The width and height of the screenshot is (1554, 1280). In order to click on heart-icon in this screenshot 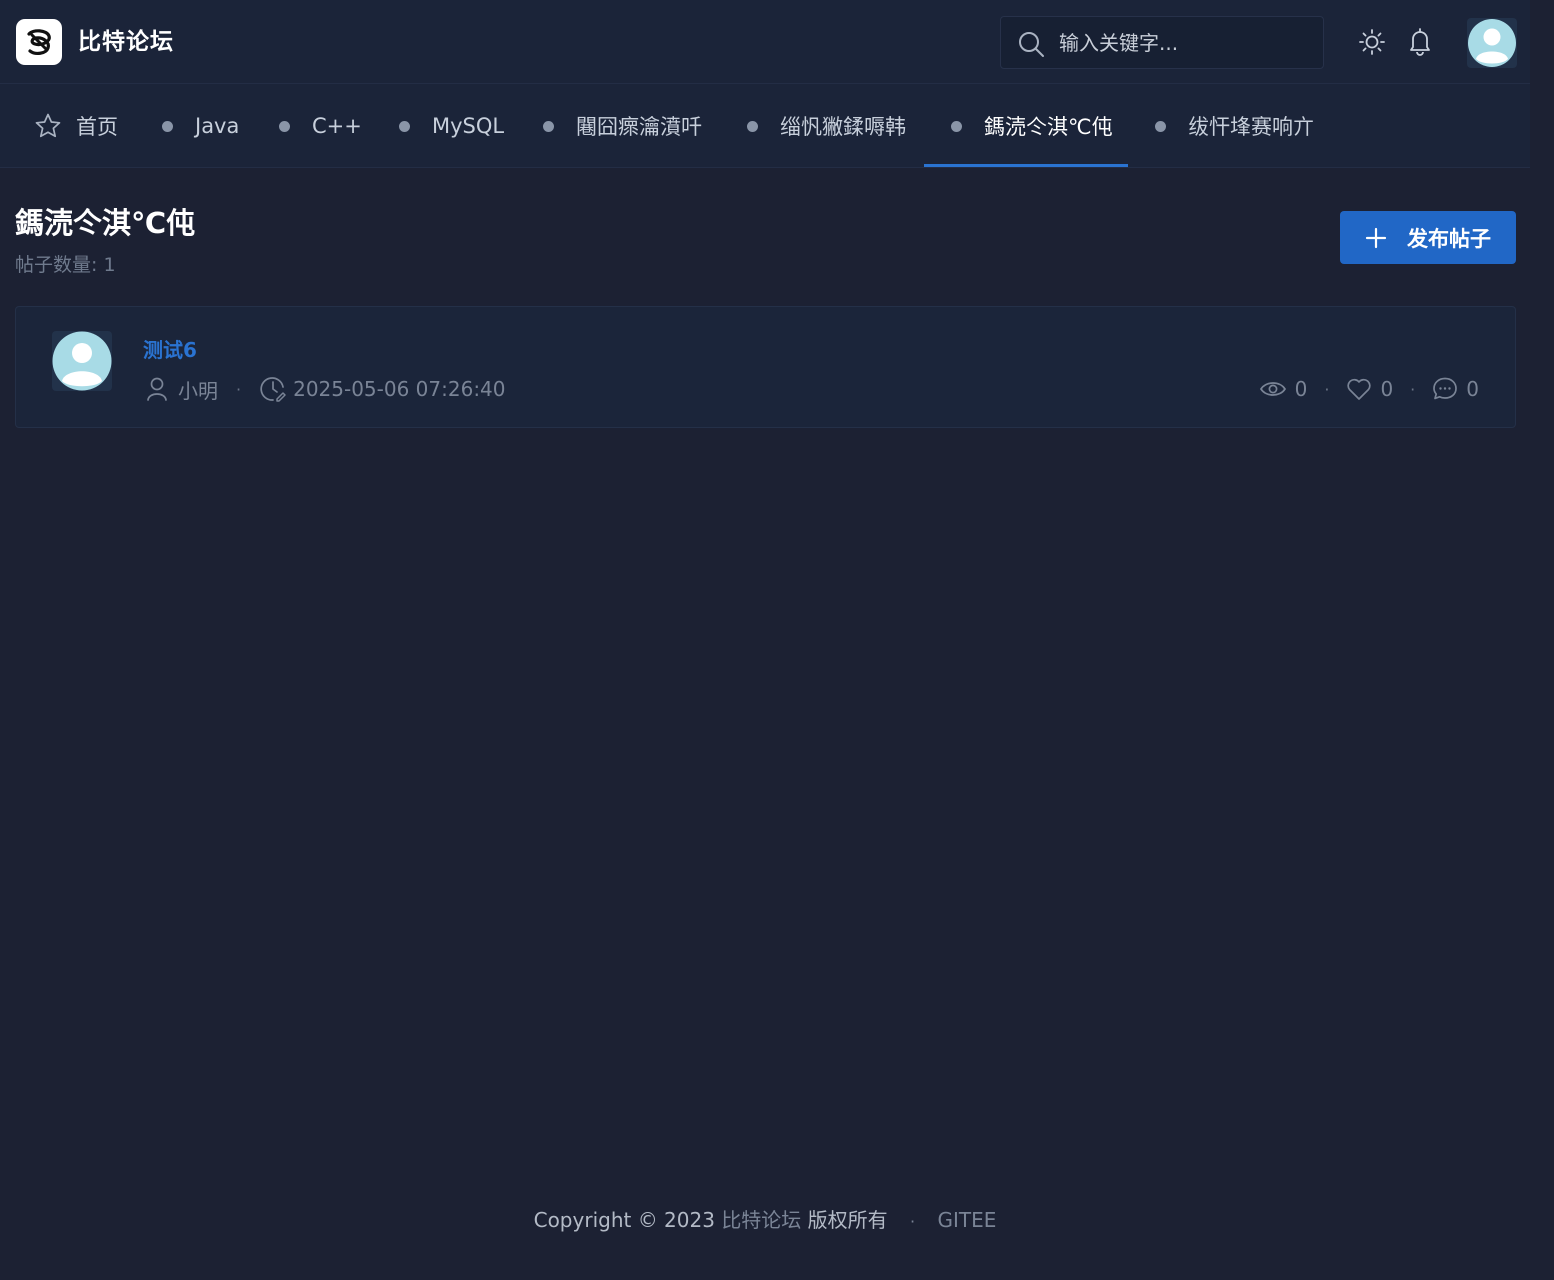, I will do `click(1359, 389)`.